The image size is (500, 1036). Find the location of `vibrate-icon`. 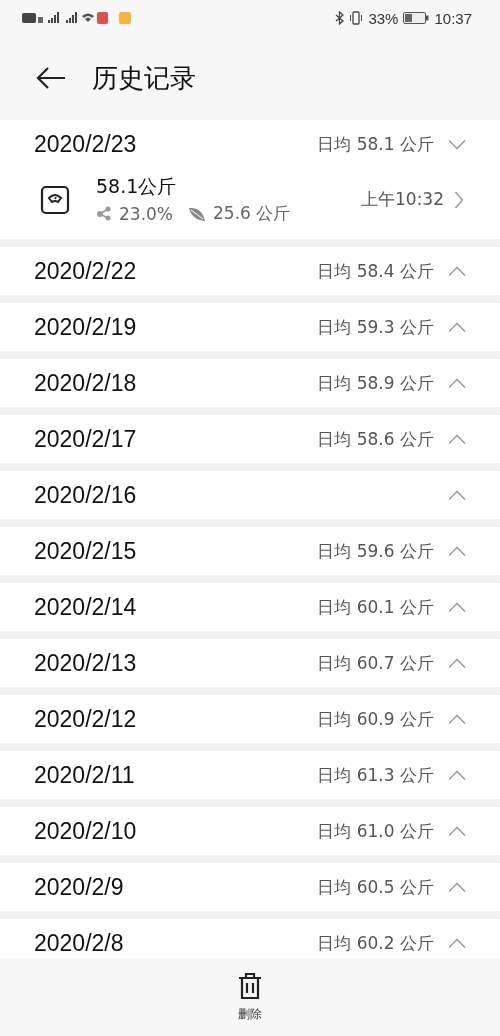

vibrate-icon is located at coordinates (356, 18).